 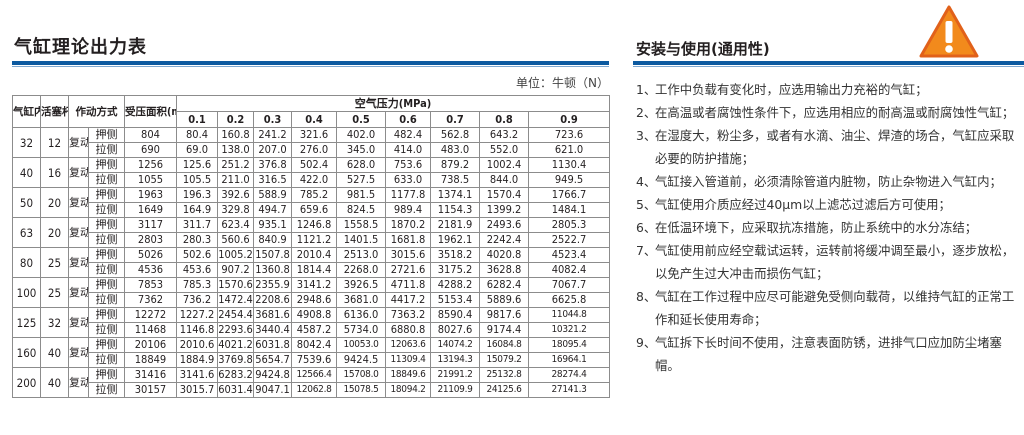 What do you see at coordinates (827, 112) in the screenshot?
I see `list-item: 2、 在高温或者腐蚀性条件下，应选用相应的耐高温或耐腐蚀性气缸；` at bounding box center [827, 112].